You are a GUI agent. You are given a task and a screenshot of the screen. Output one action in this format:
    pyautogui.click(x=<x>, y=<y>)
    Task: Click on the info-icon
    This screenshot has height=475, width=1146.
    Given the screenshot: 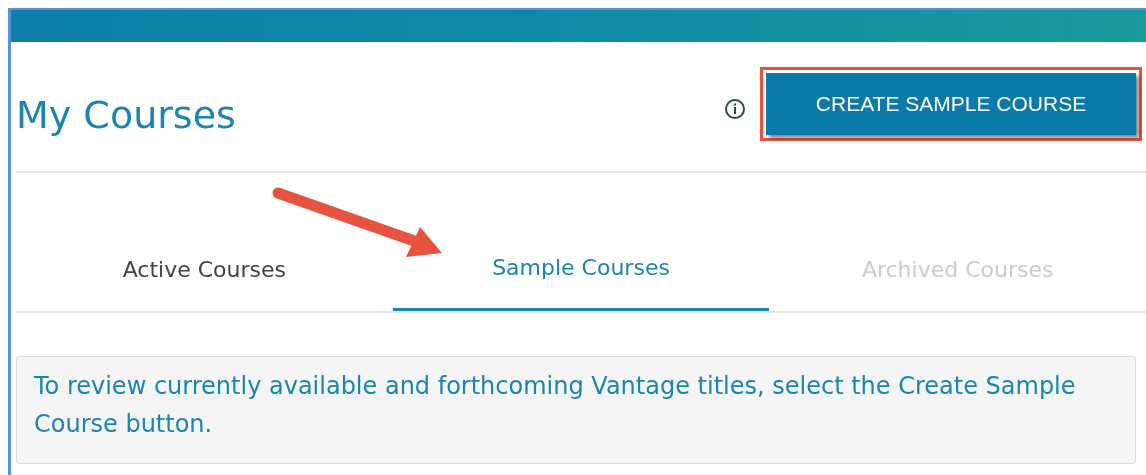 What is the action you would take?
    pyautogui.click(x=735, y=108)
    